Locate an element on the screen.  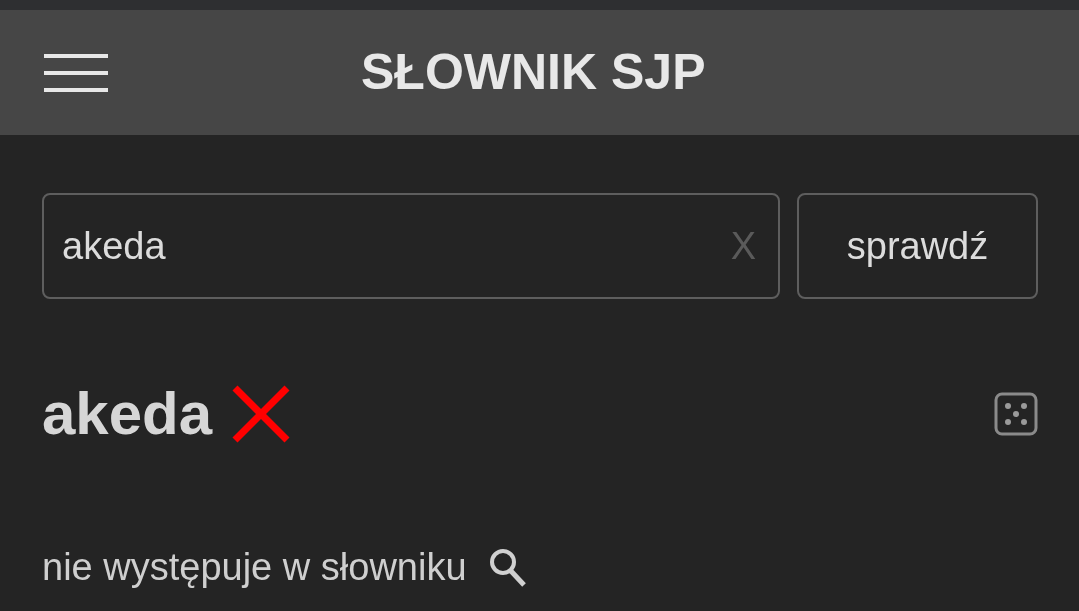
check-button: sprawdź is located at coordinates (917, 246).